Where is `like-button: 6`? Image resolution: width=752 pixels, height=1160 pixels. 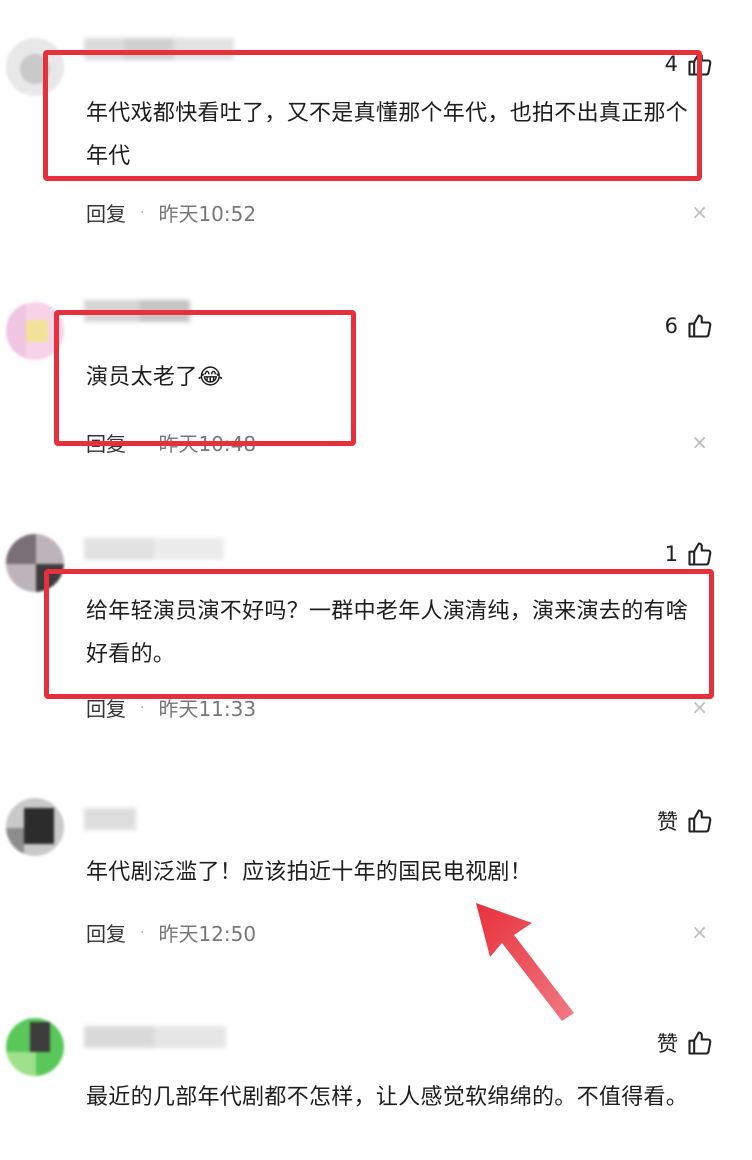 like-button: 6 is located at coordinates (689, 326).